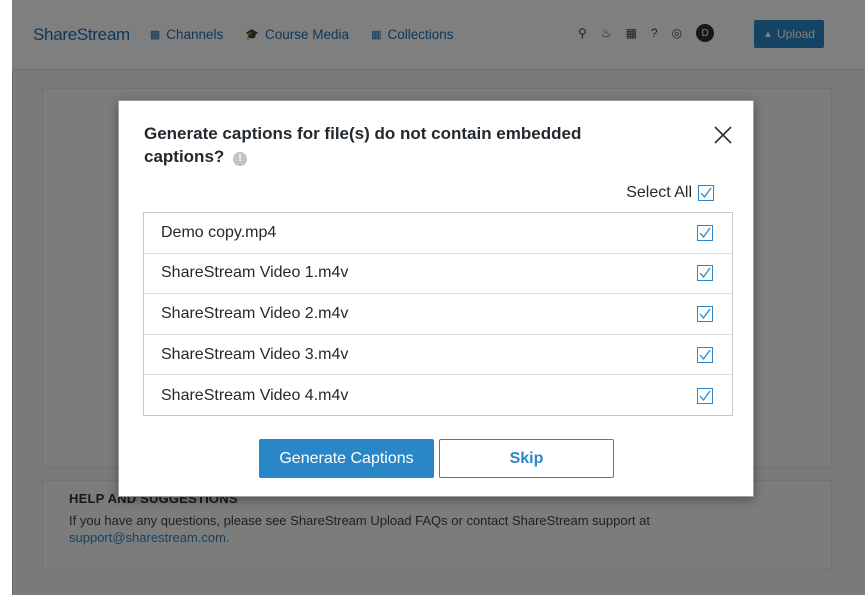 The width and height of the screenshot is (865, 595). I want to click on select-all-label: Select All, so click(659, 192).